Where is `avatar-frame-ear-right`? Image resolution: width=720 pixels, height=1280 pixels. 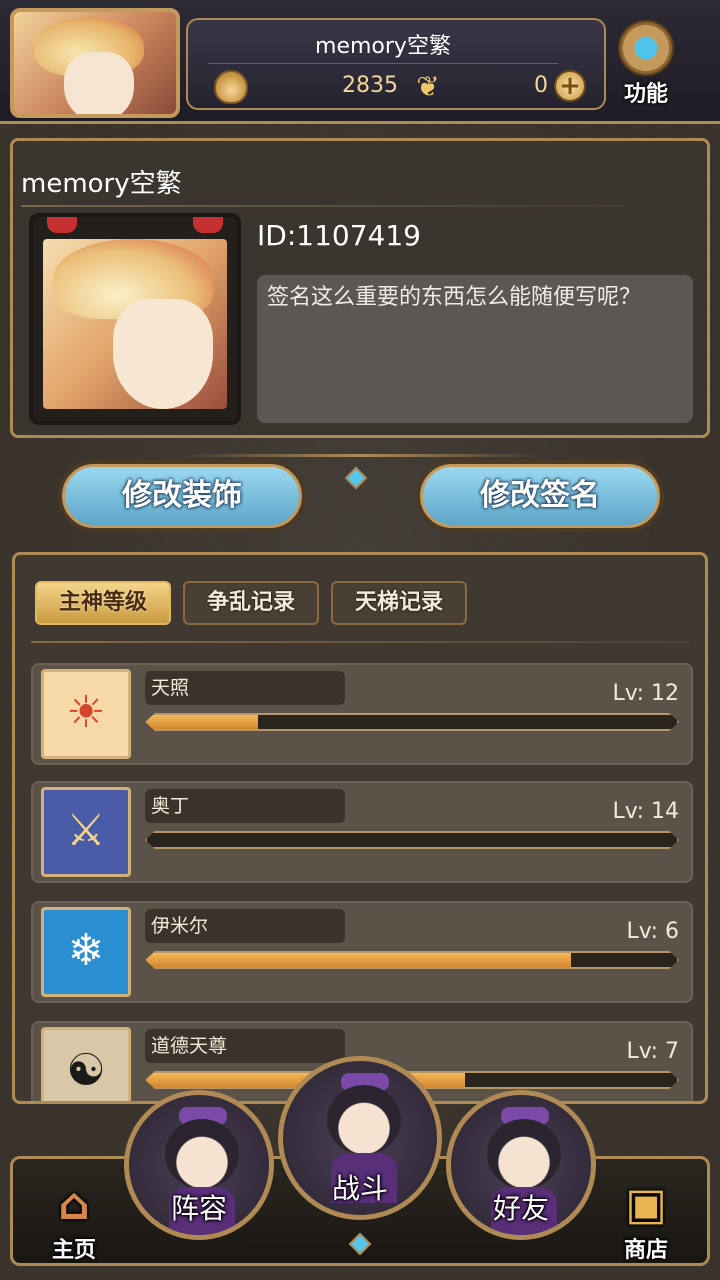
avatar-frame-ear-right is located at coordinates (208, 225).